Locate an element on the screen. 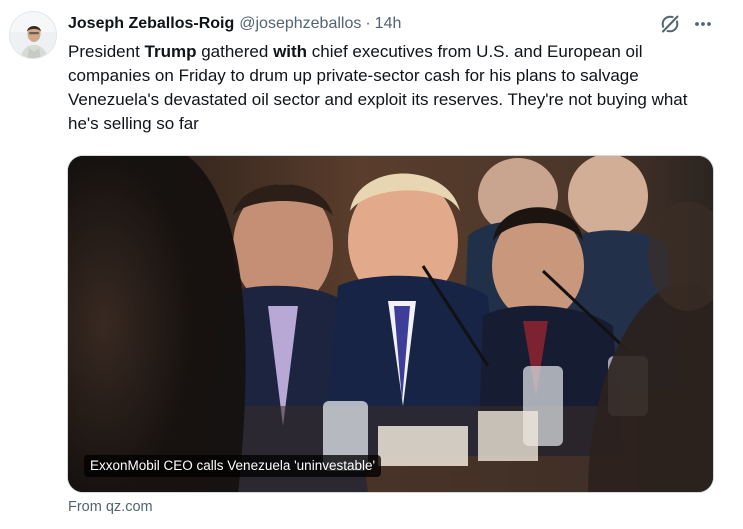 The image size is (743, 529). card-source: From qz.com is located at coordinates (110, 507).